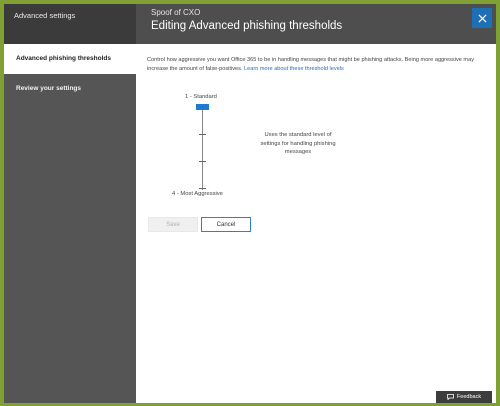  Describe the element at coordinates (450, 397) in the screenshot. I see `chat-bubble-icon` at that location.